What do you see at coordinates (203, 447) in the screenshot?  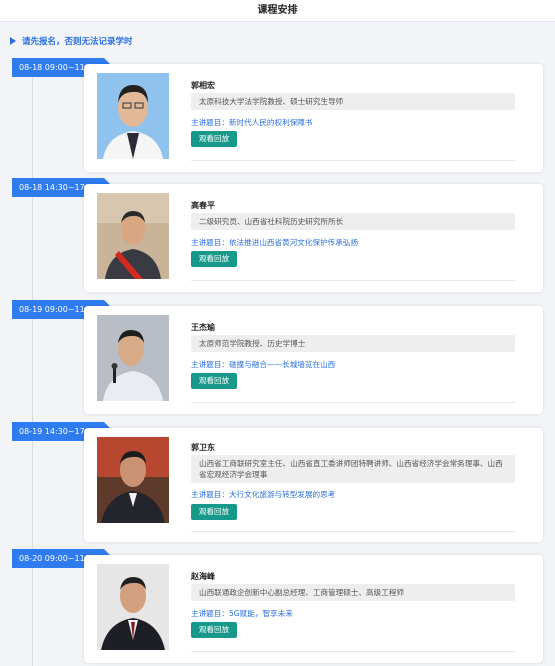 I see `speaker-name: 郭卫东` at bounding box center [203, 447].